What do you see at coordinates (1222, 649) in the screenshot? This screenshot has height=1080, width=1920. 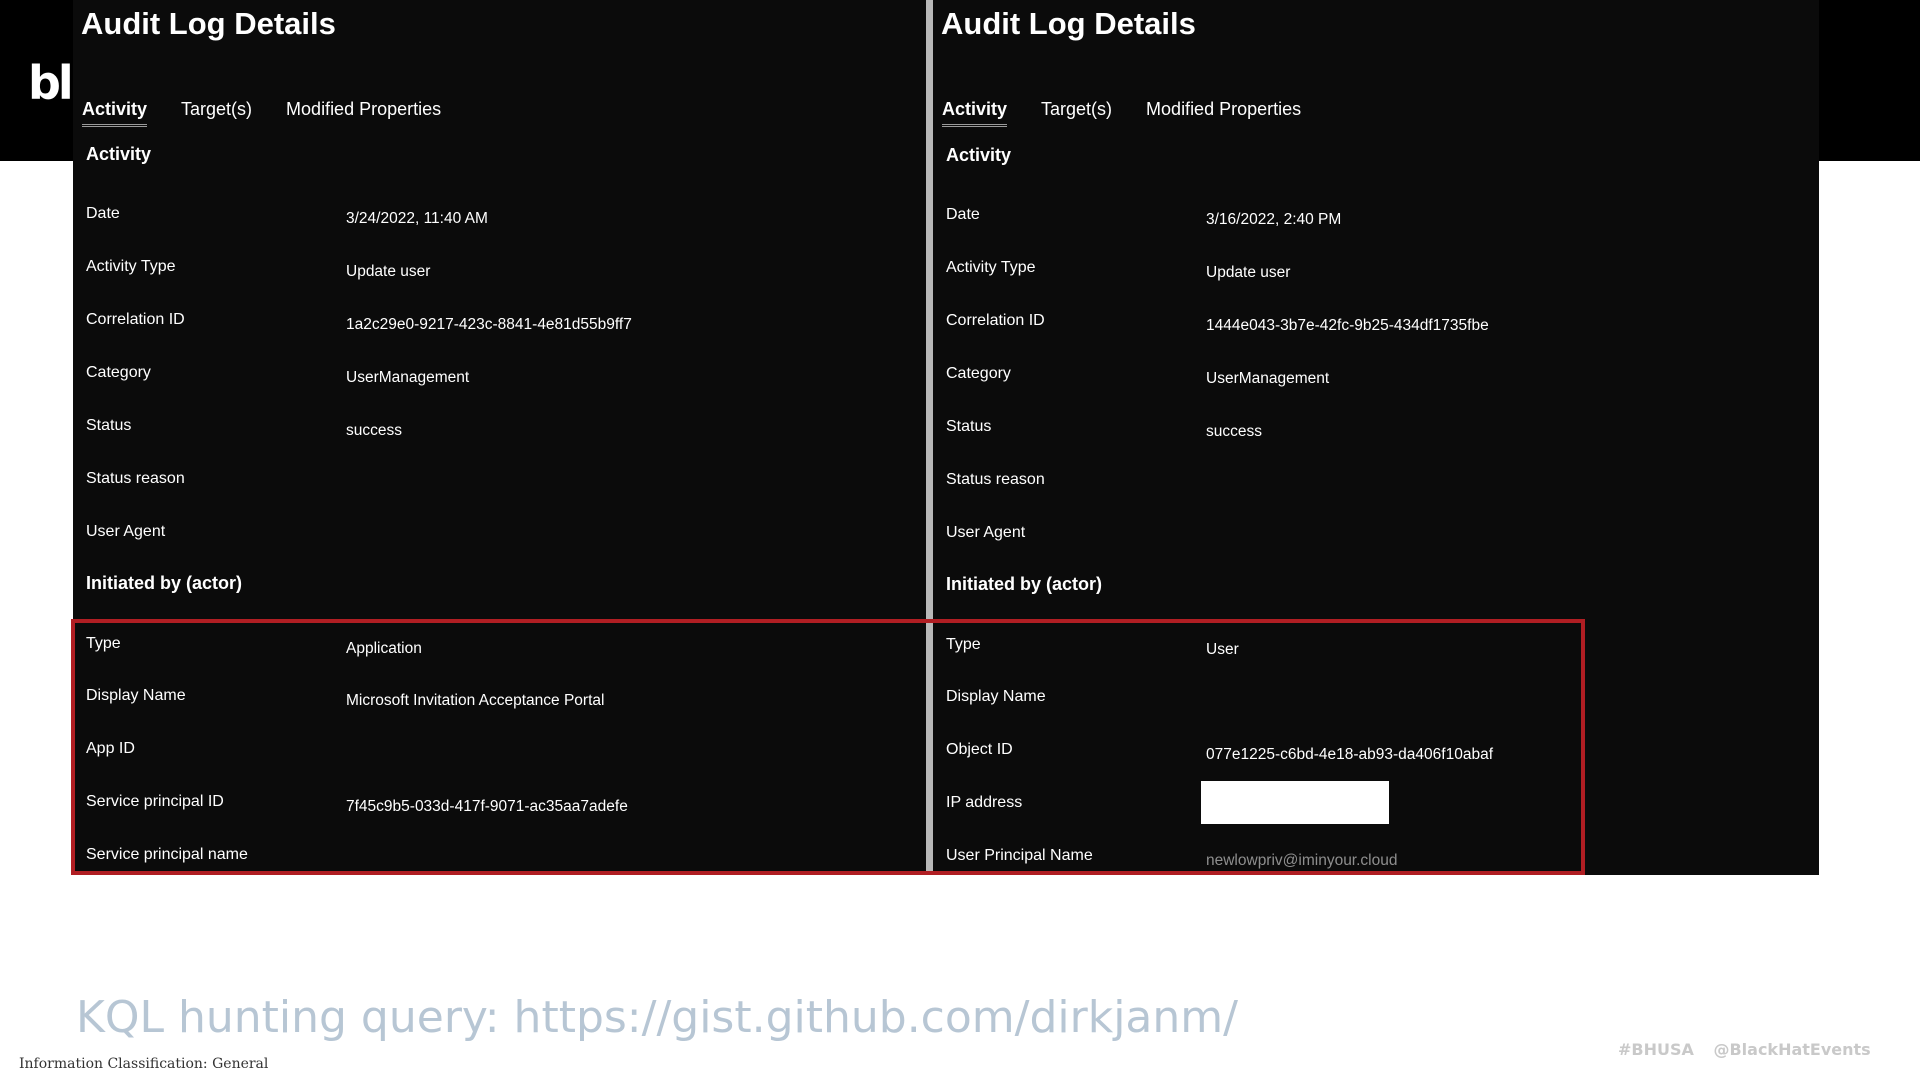 I see `detail-value: User` at bounding box center [1222, 649].